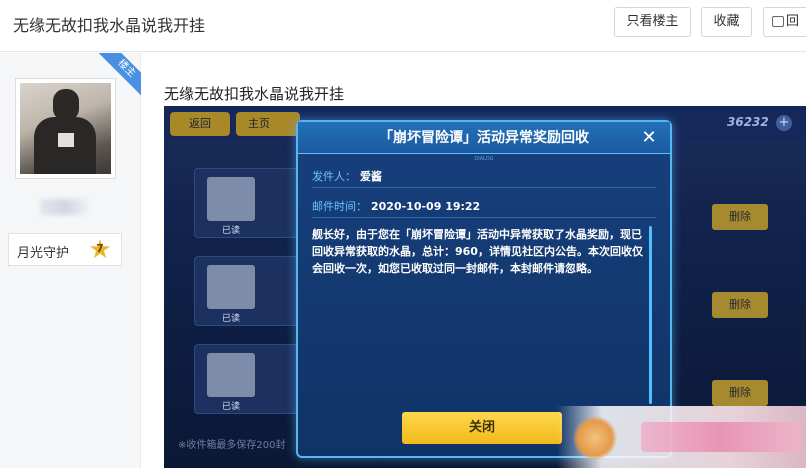  Describe the element at coordinates (650, 315) in the screenshot. I see `dialog-scrollbar` at that location.